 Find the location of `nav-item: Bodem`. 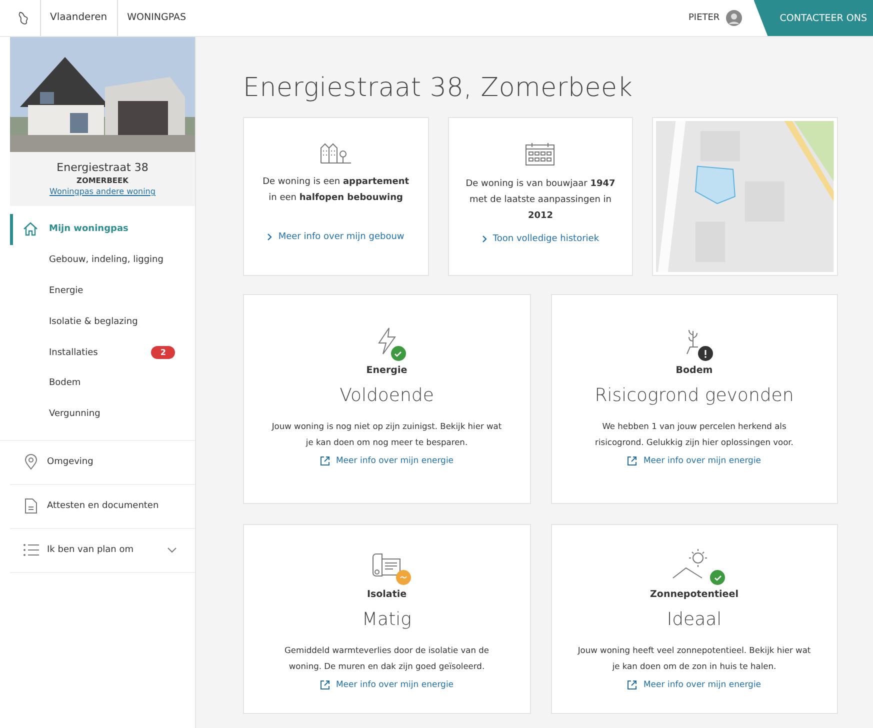

nav-item: Bodem is located at coordinates (102, 383).